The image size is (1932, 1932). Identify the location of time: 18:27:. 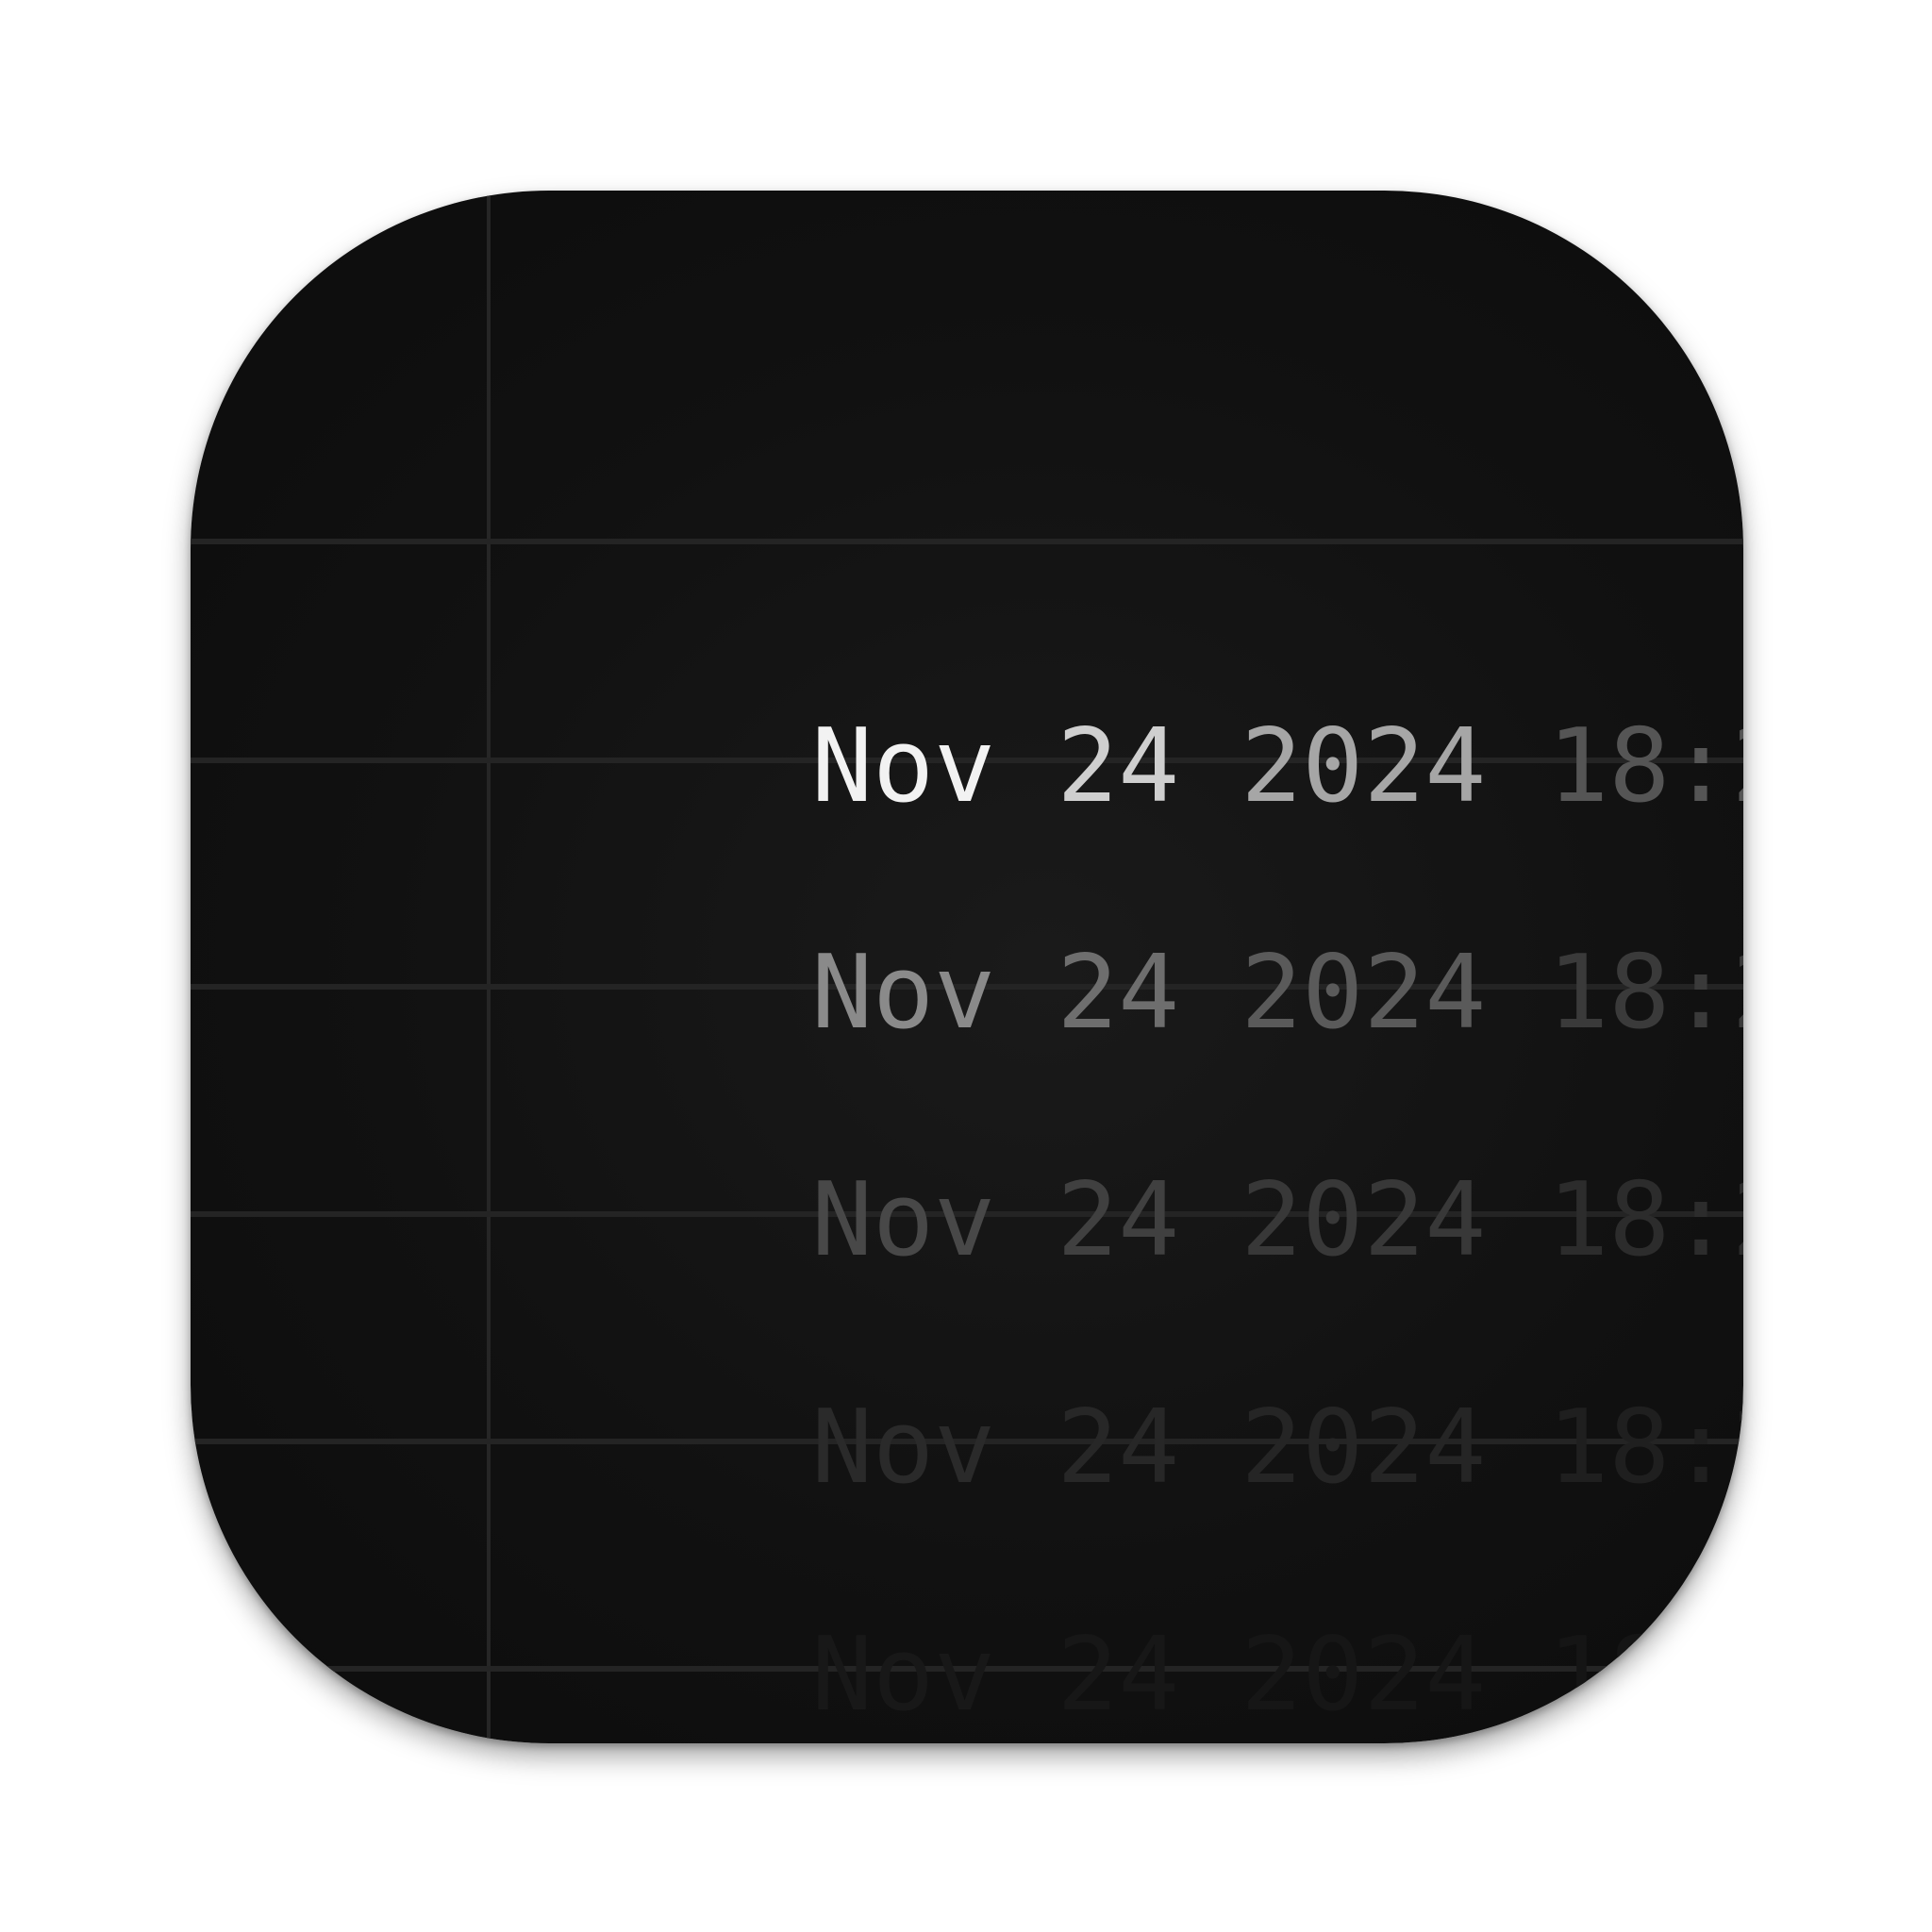
(1645, 1675).